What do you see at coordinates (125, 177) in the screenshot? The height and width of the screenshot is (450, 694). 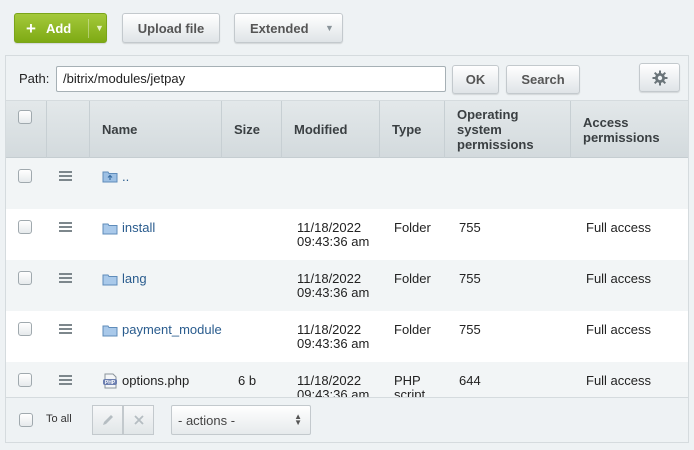 I see `row-name: ..` at bounding box center [125, 177].